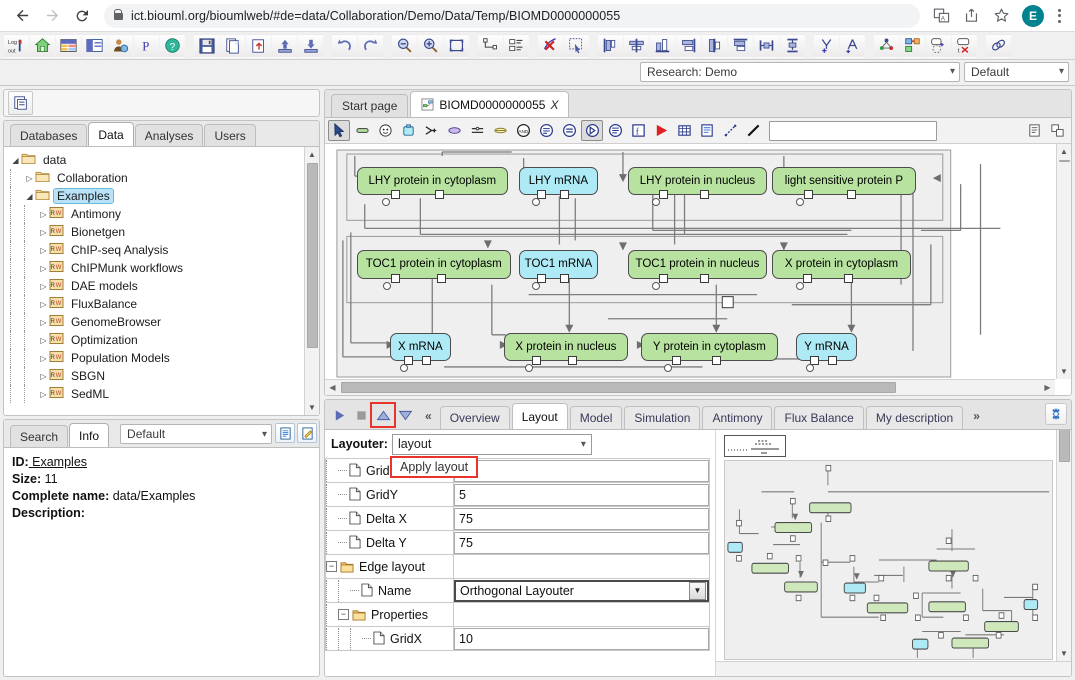 This screenshot has width=1075, height=680. I want to click on distribute-h-button, so click(766, 45).